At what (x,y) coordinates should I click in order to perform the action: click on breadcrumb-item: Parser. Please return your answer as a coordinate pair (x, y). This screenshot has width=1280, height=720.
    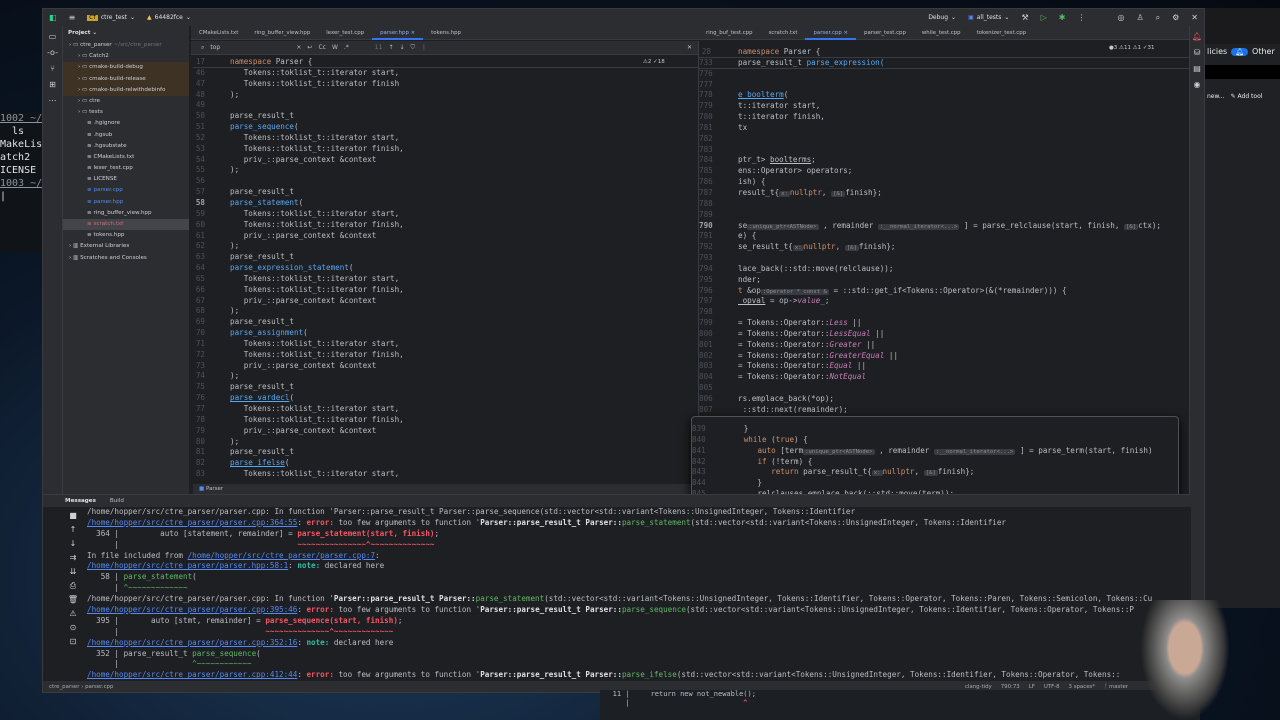
    Looking at the image, I should click on (214, 489).